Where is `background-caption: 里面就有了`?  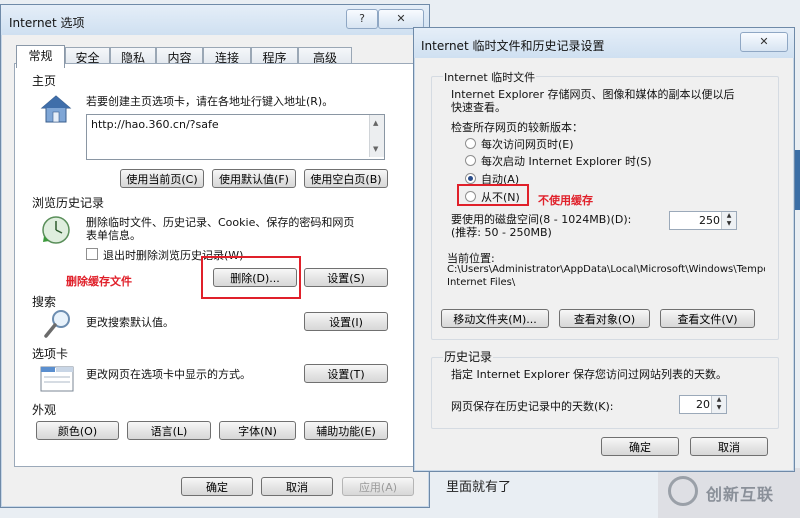 background-caption: 里面就有了 is located at coordinates (479, 487).